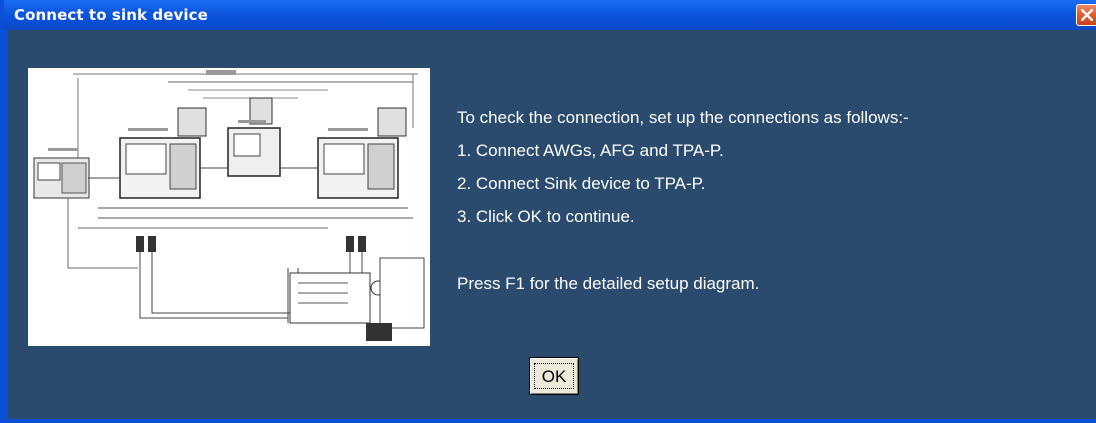 The height and width of the screenshot is (423, 1096). I want to click on ok-button: OK, so click(554, 376).